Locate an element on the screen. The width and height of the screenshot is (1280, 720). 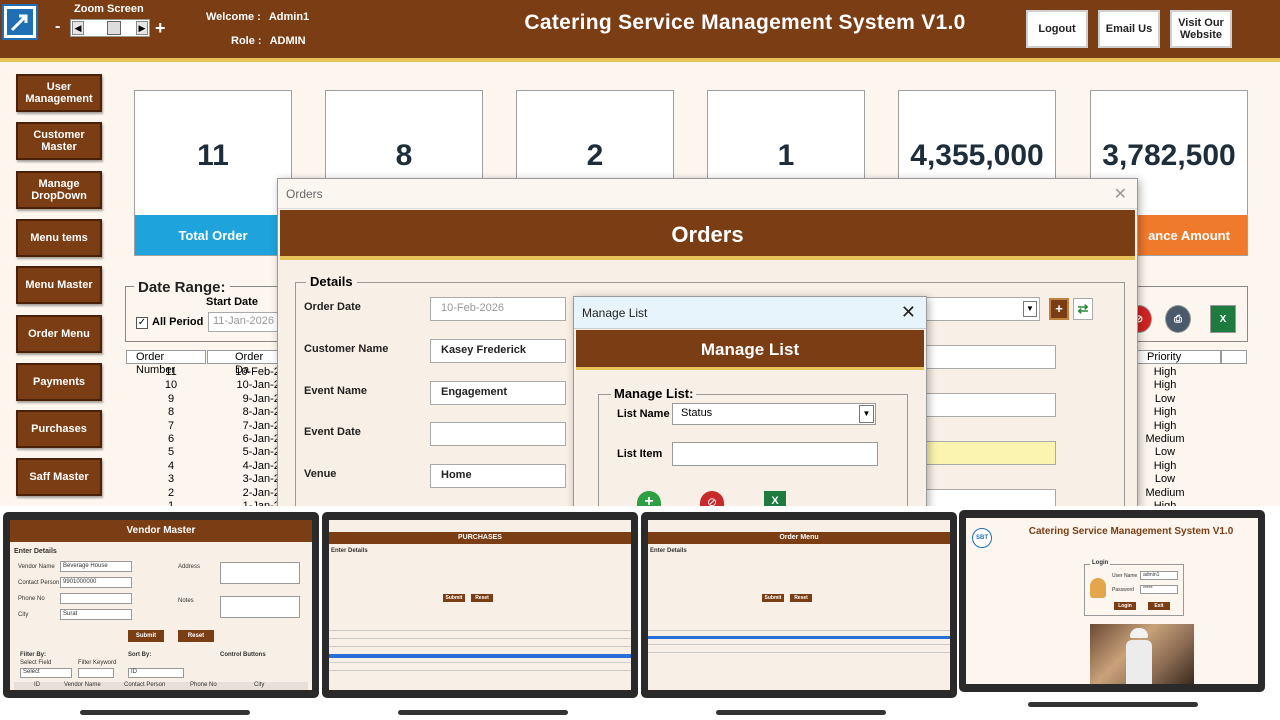
order-number-cell: 10 is located at coordinates (171, 385).